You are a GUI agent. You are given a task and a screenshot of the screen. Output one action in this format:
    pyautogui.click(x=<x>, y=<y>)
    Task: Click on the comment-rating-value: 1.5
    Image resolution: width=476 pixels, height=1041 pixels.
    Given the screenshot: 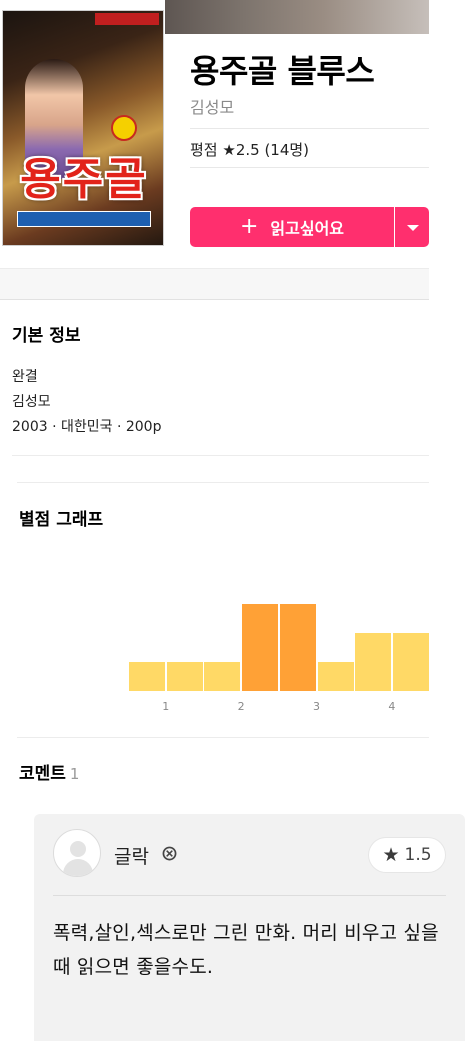 What is the action you would take?
    pyautogui.click(x=418, y=855)
    